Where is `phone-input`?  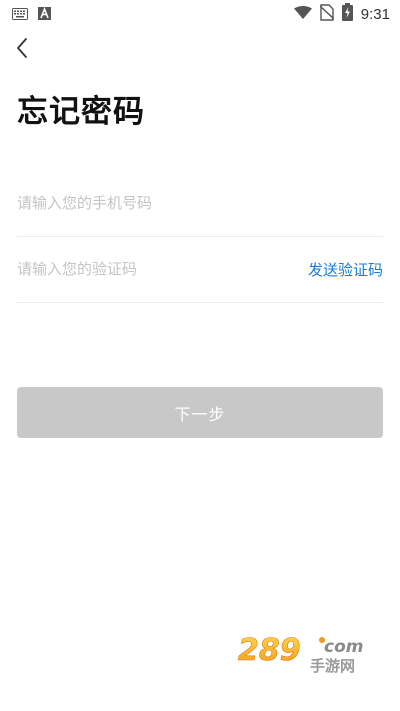 phone-input is located at coordinates (200, 203).